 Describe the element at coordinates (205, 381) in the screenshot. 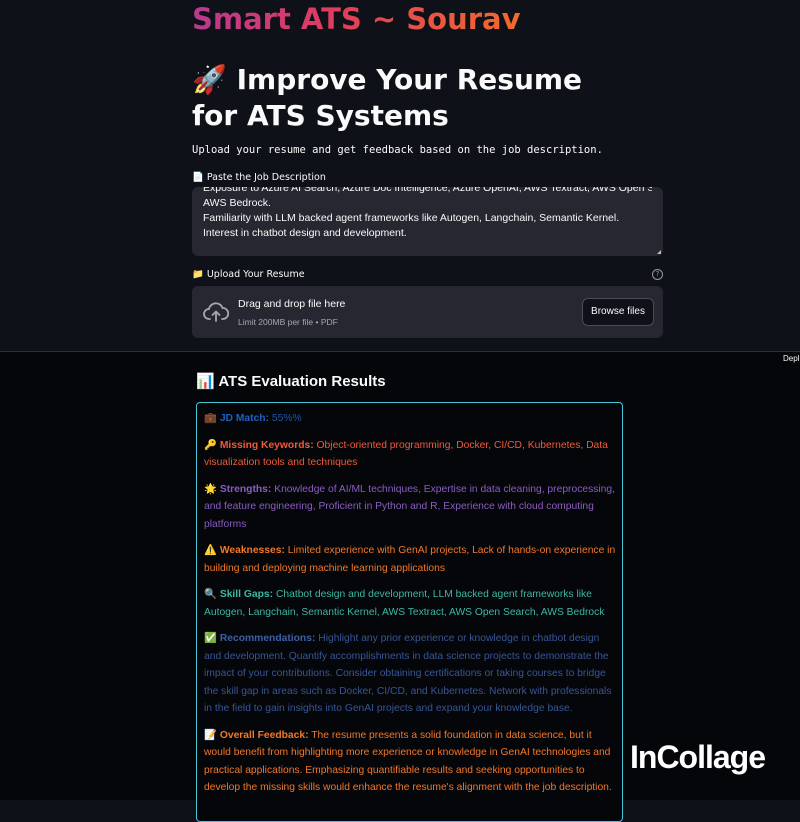

I see `bar-chart-icon: 📊` at that location.